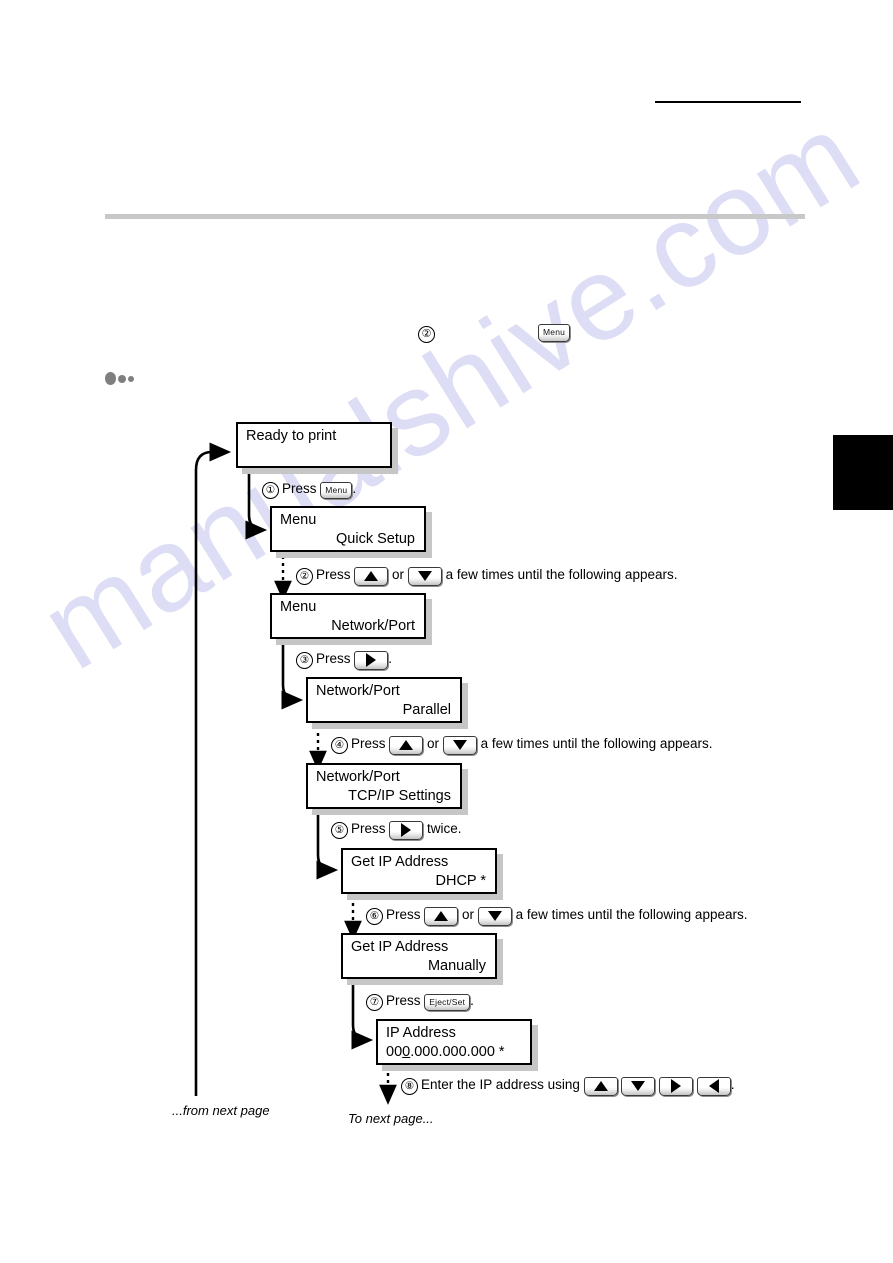 Image resolution: width=893 pixels, height=1263 pixels. I want to click on lcd-screen-menu-network-port: Menu Network/Port, so click(348, 616).